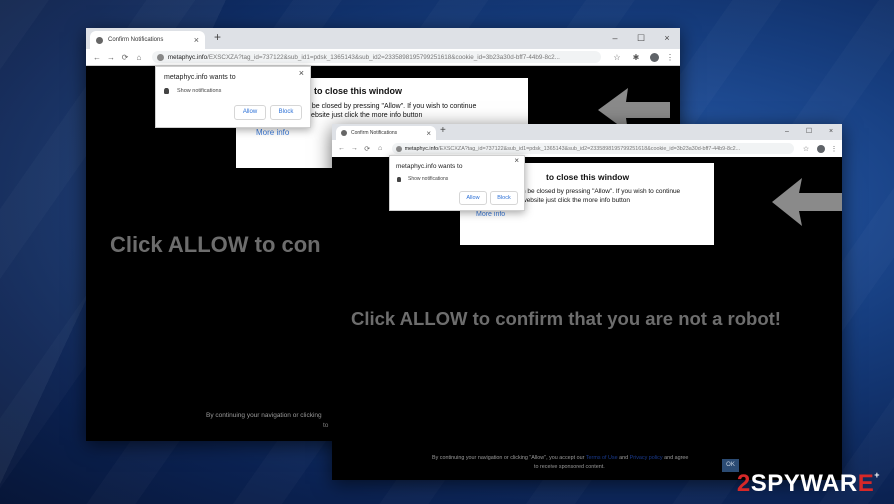 The width and height of the screenshot is (894, 504). Describe the element at coordinates (743, 483) in the screenshot. I see `logo-part-1: 2` at that location.